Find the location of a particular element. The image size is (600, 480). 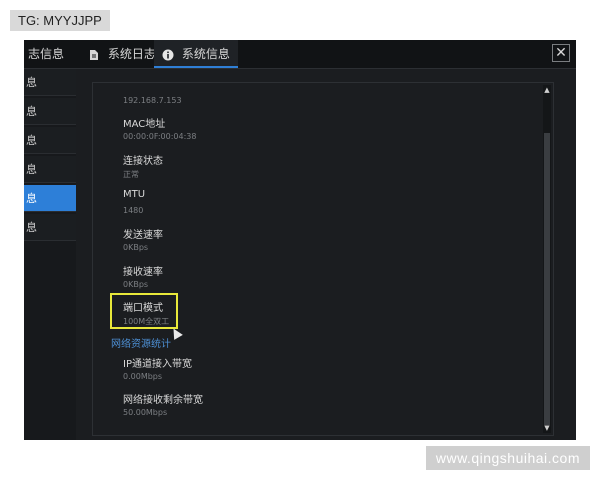

tab-system-info: 系统信息 is located at coordinates (196, 54).